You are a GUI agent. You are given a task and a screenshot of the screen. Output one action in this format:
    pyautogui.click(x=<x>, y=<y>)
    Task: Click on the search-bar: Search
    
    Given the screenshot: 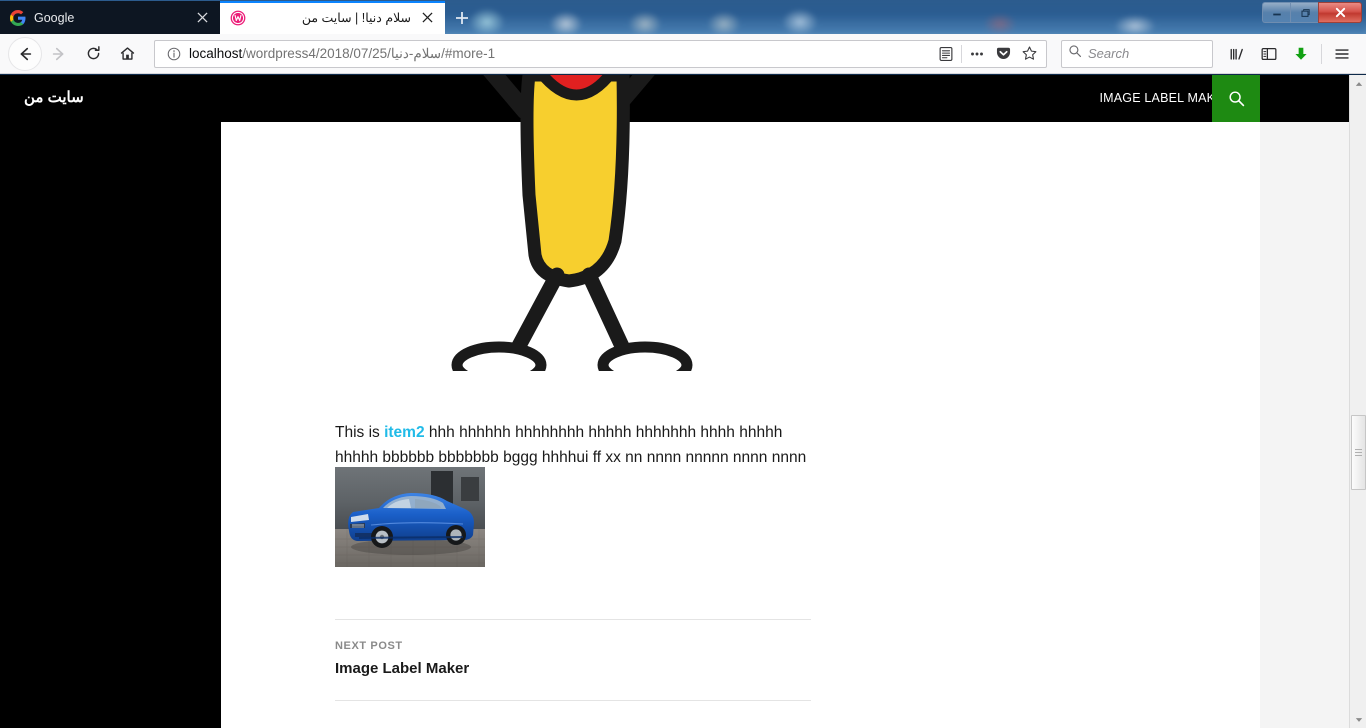 What is the action you would take?
    pyautogui.click(x=1137, y=53)
    